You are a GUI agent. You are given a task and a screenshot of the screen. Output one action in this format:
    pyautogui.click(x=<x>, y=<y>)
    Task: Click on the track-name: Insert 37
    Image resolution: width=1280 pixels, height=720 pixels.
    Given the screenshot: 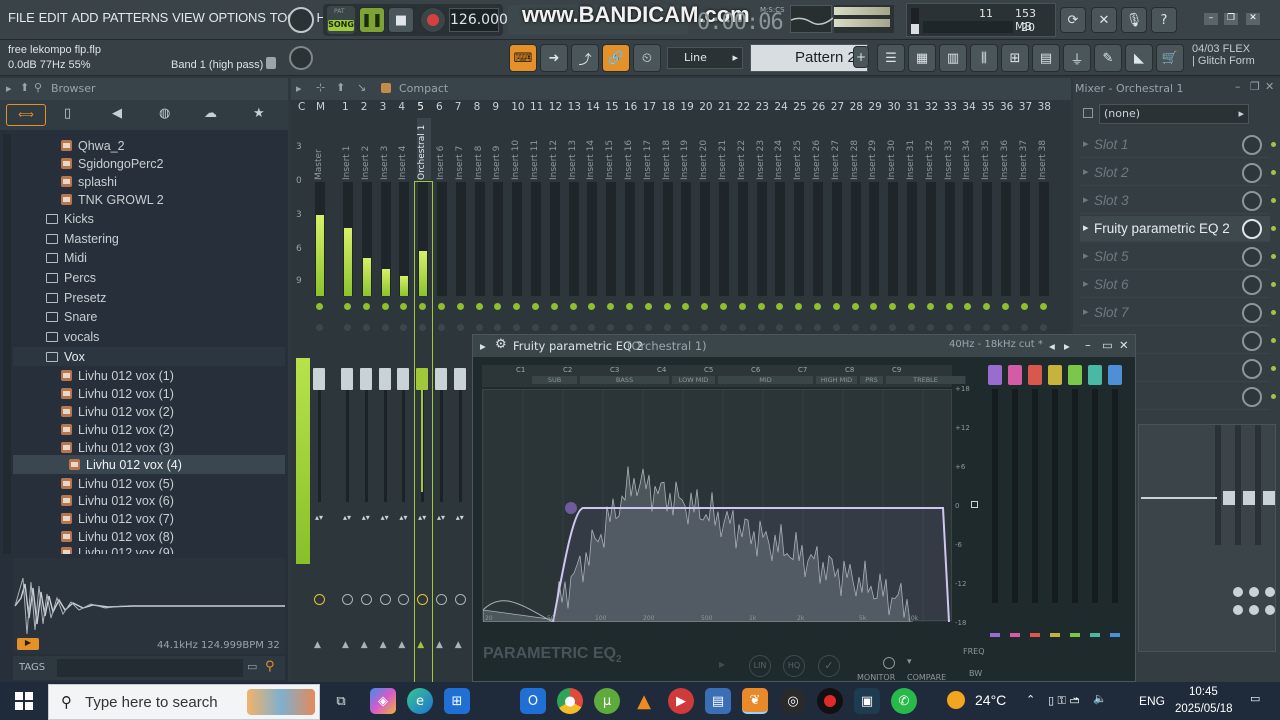 What is the action you would take?
    pyautogui.click(x=1026, y=149)
    